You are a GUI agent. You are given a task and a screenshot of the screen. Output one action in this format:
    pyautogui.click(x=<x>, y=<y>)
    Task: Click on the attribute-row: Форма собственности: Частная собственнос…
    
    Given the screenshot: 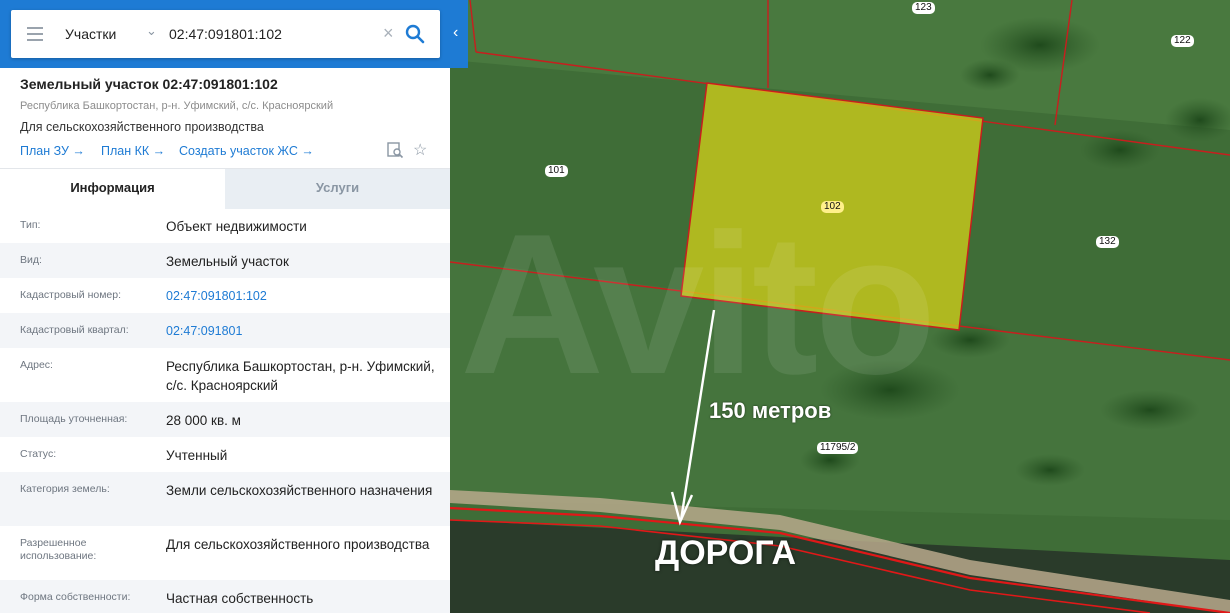 What is the action you would take?
    pyautogui.click(x=225, y=596)
    